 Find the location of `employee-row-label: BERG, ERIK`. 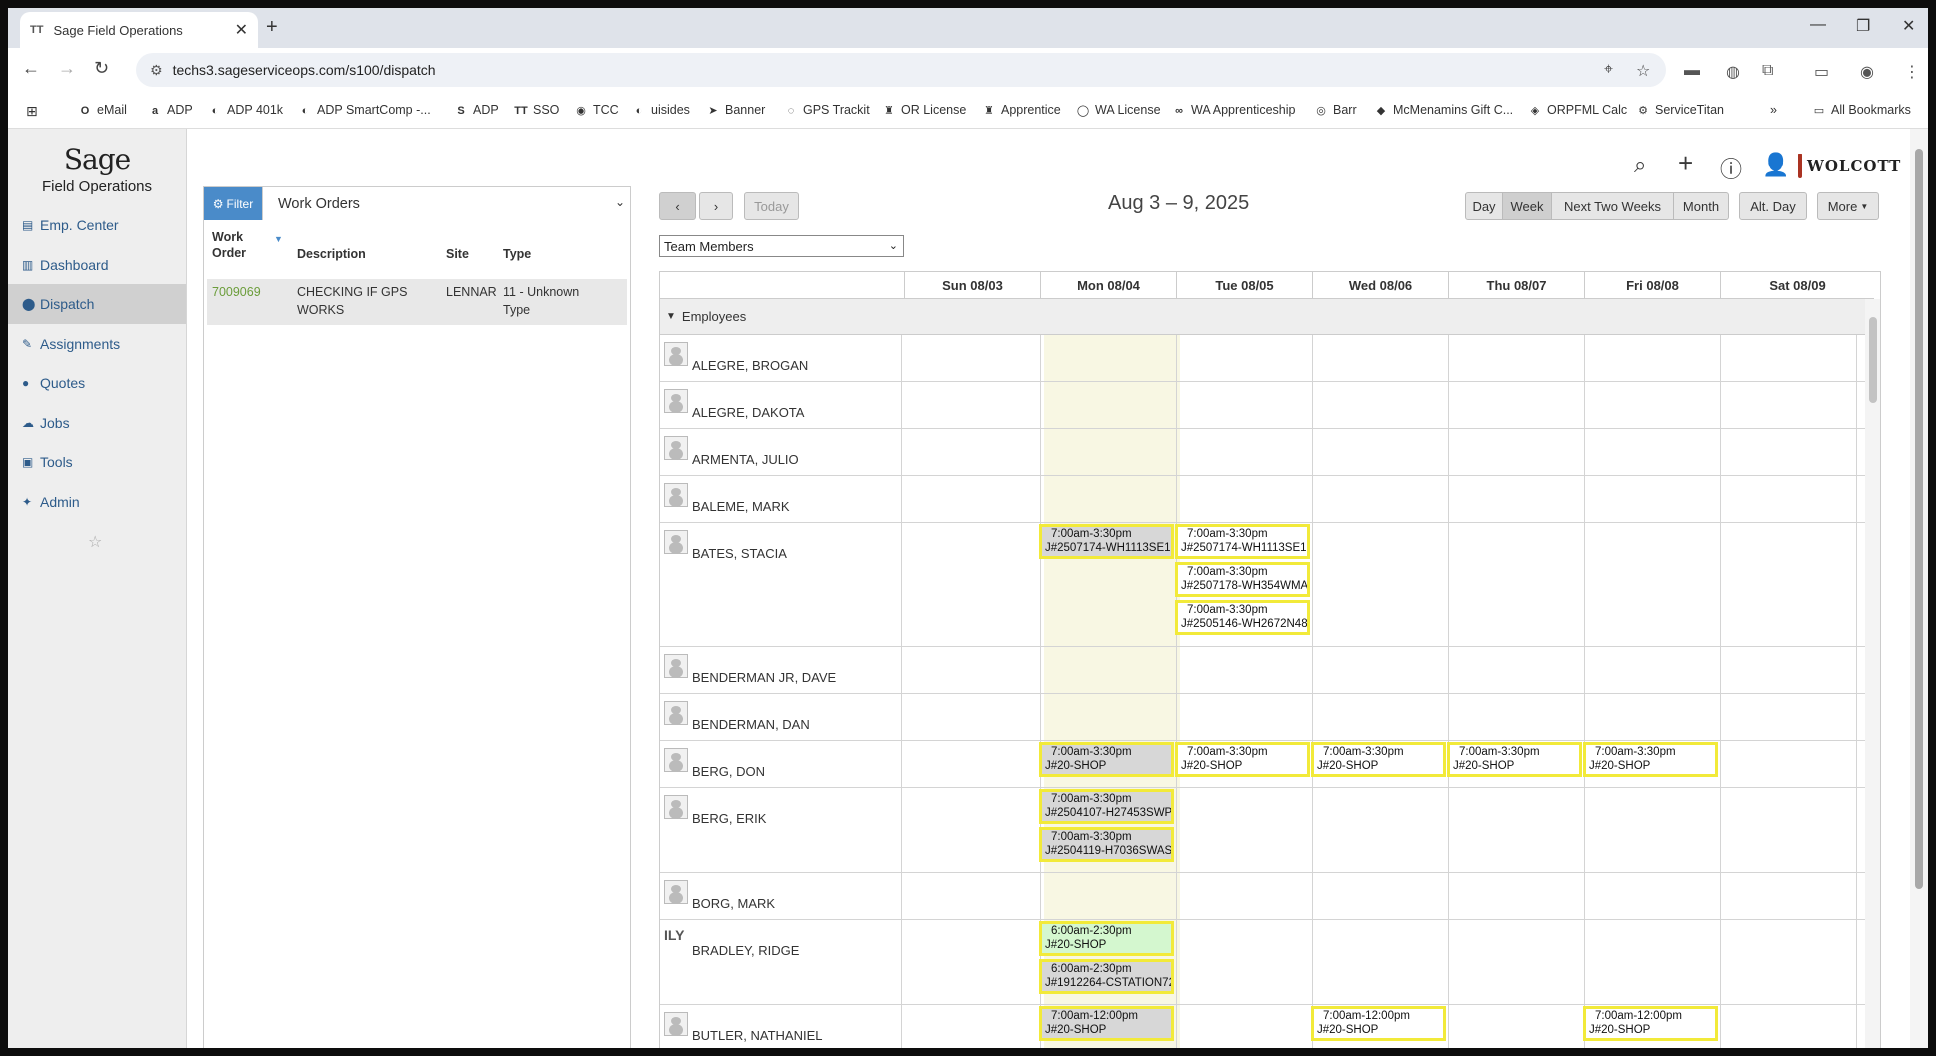

employee-row-label: BERG, ERIK is located at coordinates (782, 810).